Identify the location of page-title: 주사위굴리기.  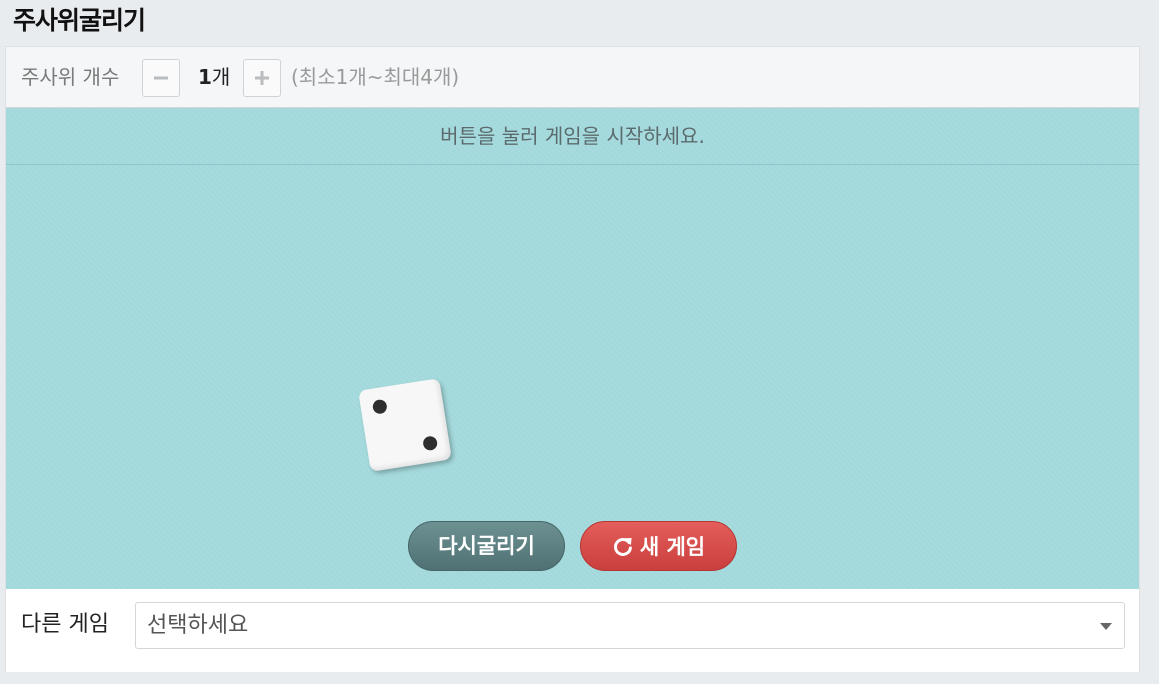
(79, 20).